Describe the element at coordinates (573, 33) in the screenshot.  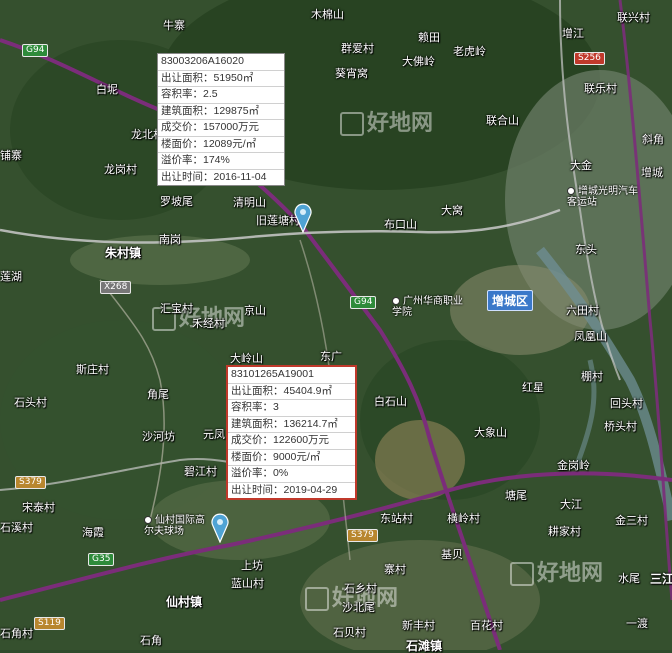
I see `place-label: 增江` at that location.